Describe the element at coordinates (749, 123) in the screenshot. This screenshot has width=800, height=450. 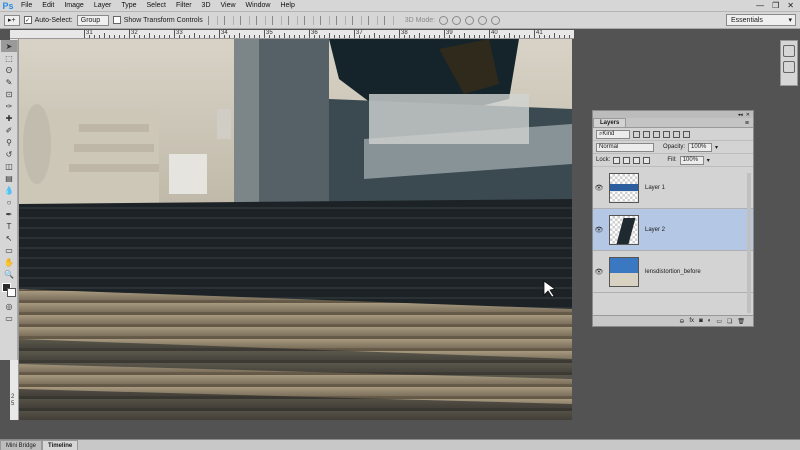
I see `panel-menu-icon: ≡` at that location.